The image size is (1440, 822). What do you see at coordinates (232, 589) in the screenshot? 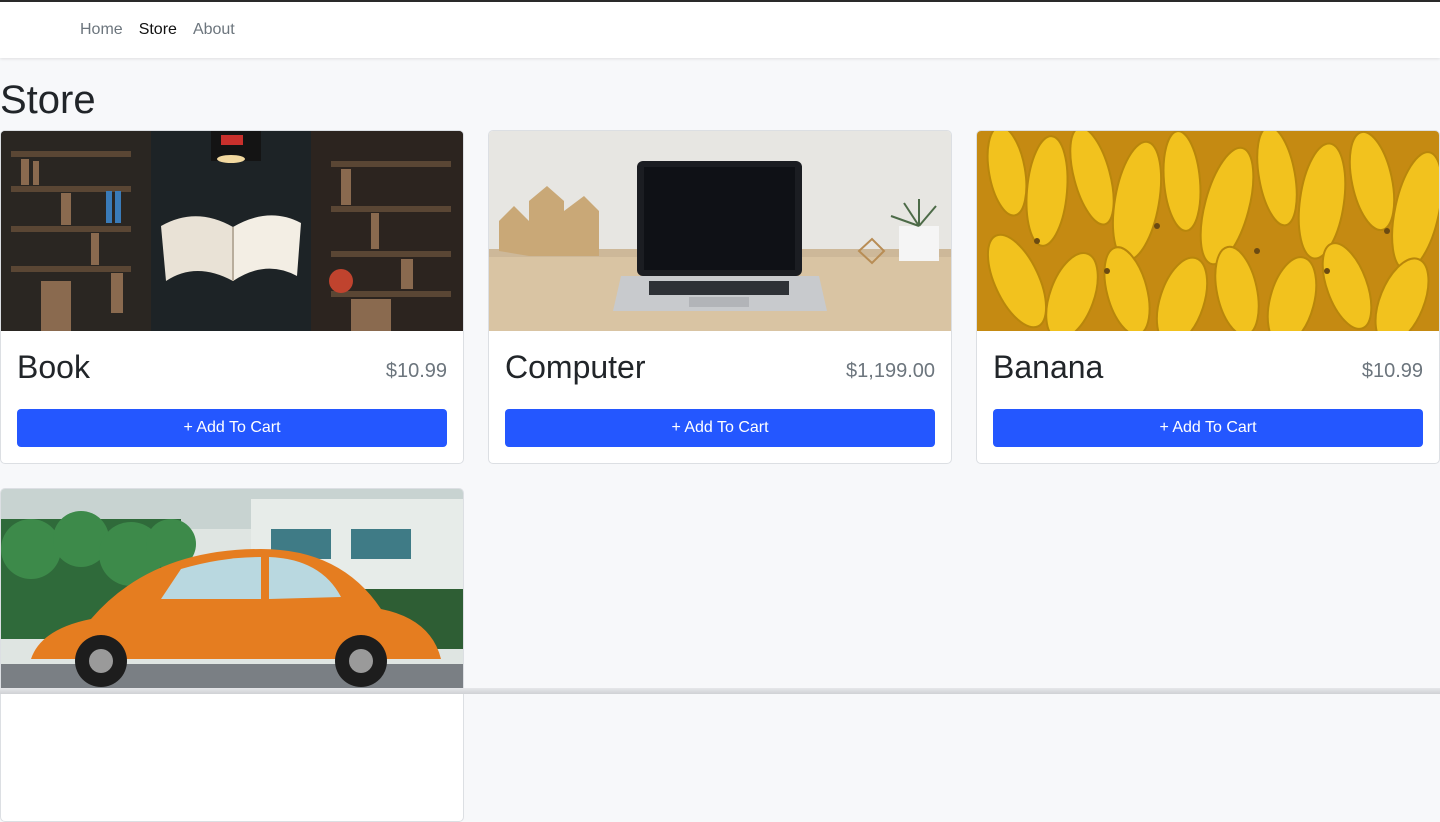
I see `orange-beetle-car-image` at bounding box center [232, 589].